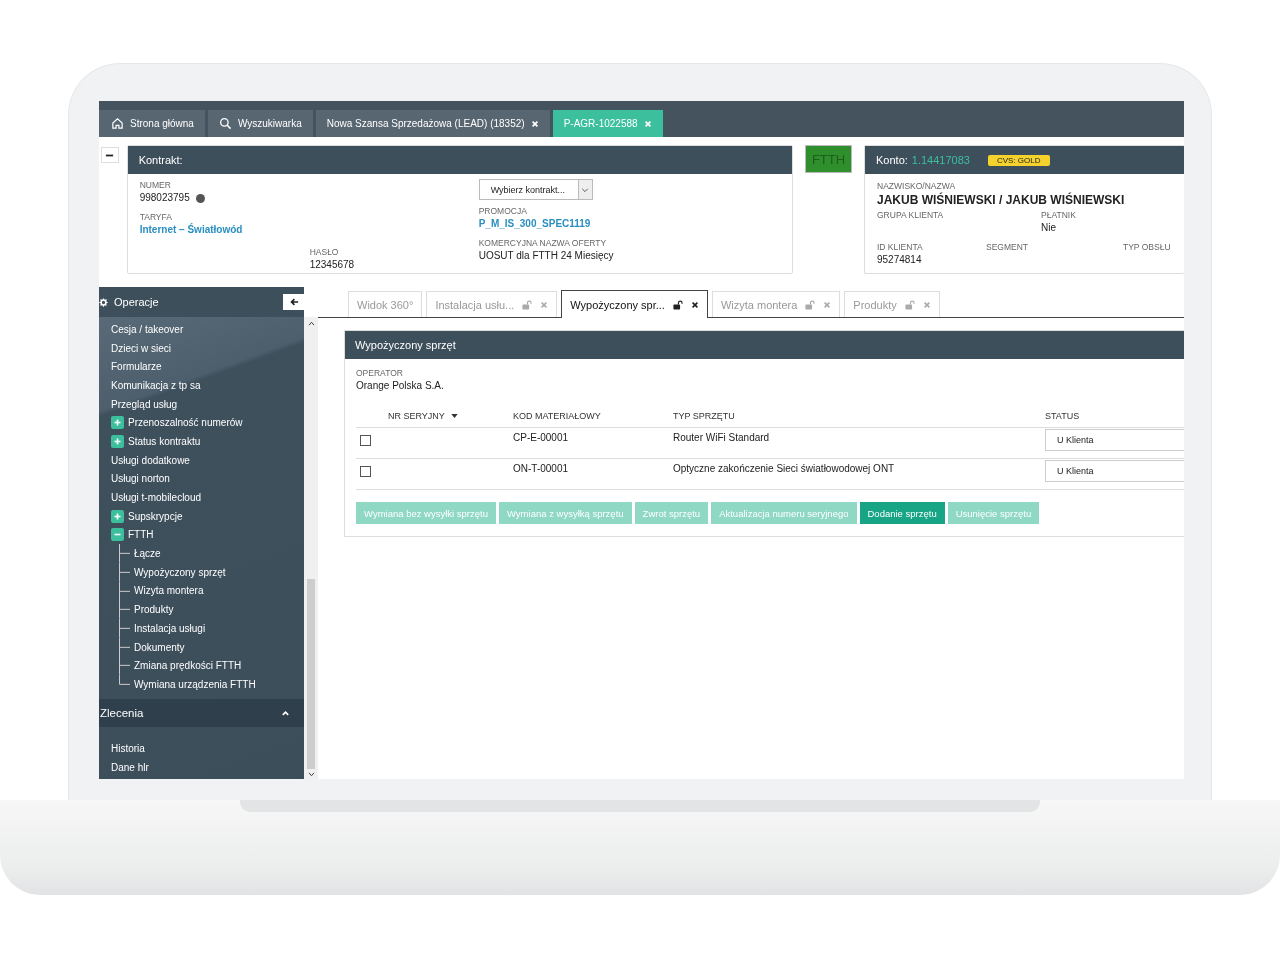 This screenshot has height=960, width=1280. I want to click on sidebar-item: Przenoszalność numerów, so click(207, 423).